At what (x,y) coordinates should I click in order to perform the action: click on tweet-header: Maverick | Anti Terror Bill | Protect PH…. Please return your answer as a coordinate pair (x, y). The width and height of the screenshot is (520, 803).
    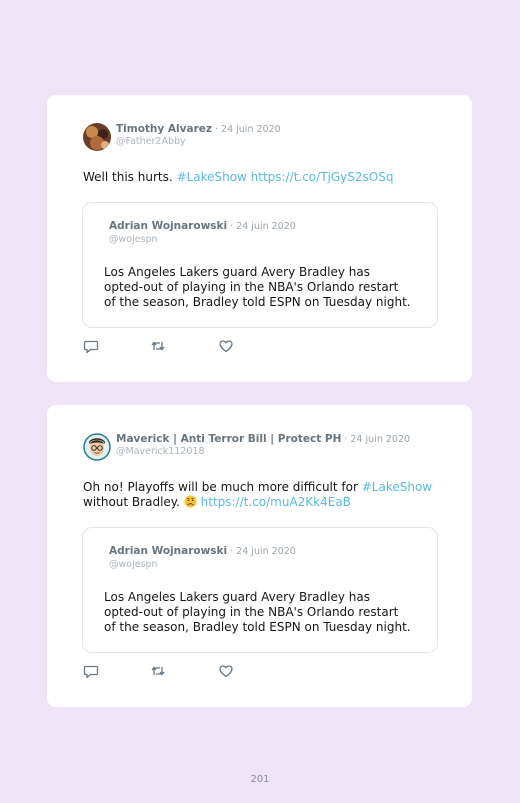
    Looking at the image, I should click on (246, 447).